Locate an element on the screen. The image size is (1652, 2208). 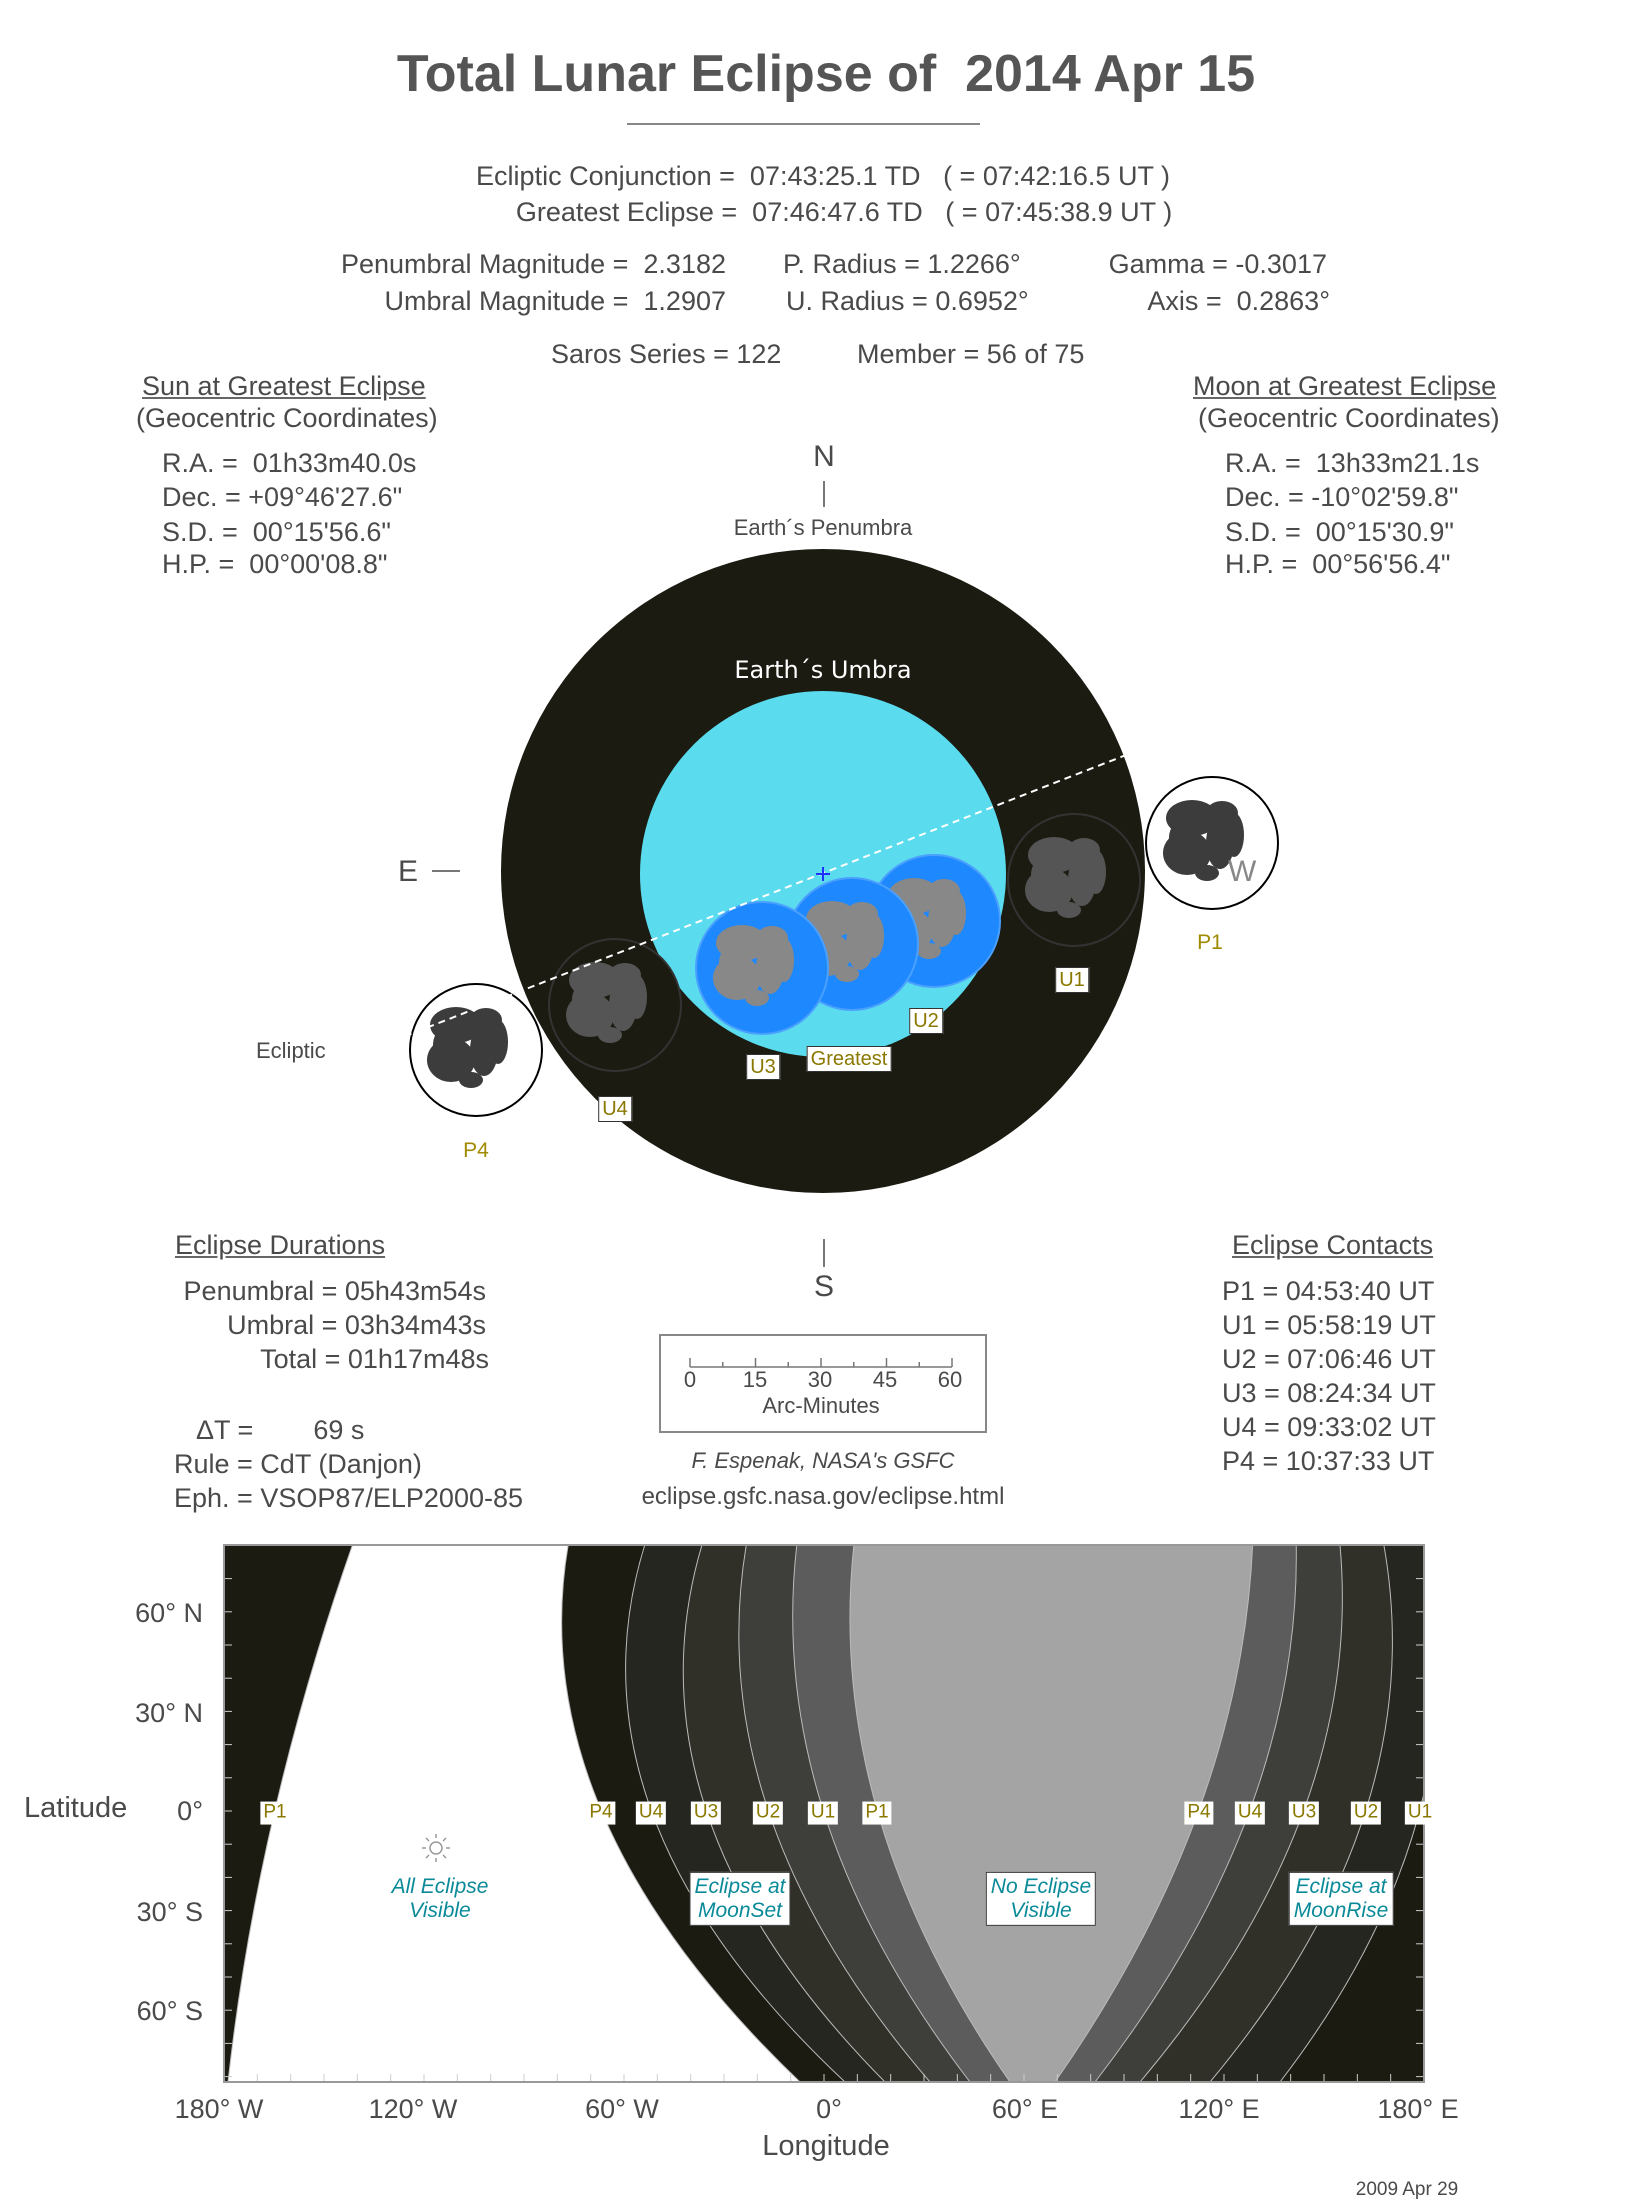
delta-t: ΔT = 69 s is located at coordinates (280, 1430).